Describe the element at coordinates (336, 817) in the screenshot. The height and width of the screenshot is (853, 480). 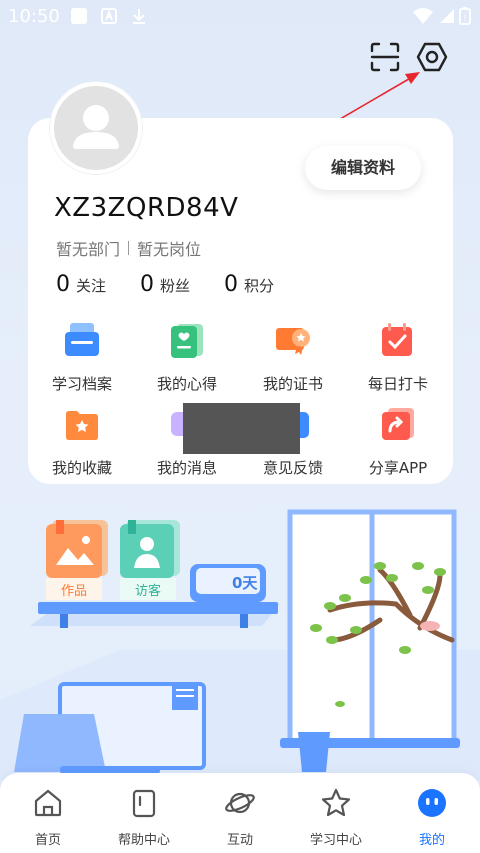
I see `tab-learning-center: 学习中心` at that location.